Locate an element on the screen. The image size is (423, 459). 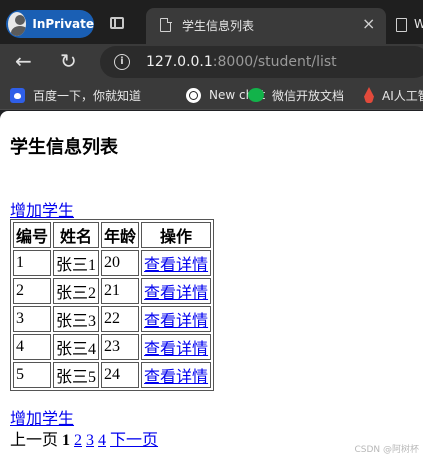
ai-icon is located at coordinates (369, 95).